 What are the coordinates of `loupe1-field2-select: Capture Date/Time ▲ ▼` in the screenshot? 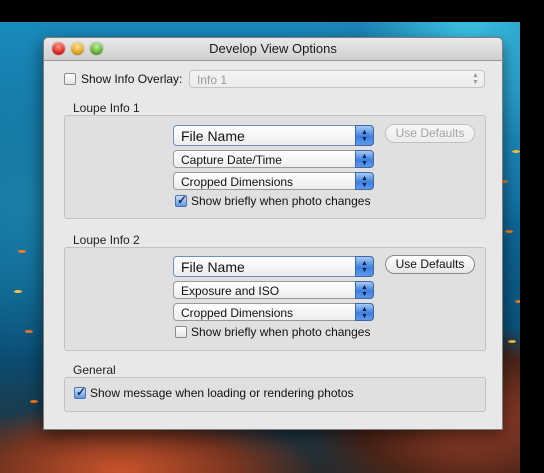 It's located at (273, 159).